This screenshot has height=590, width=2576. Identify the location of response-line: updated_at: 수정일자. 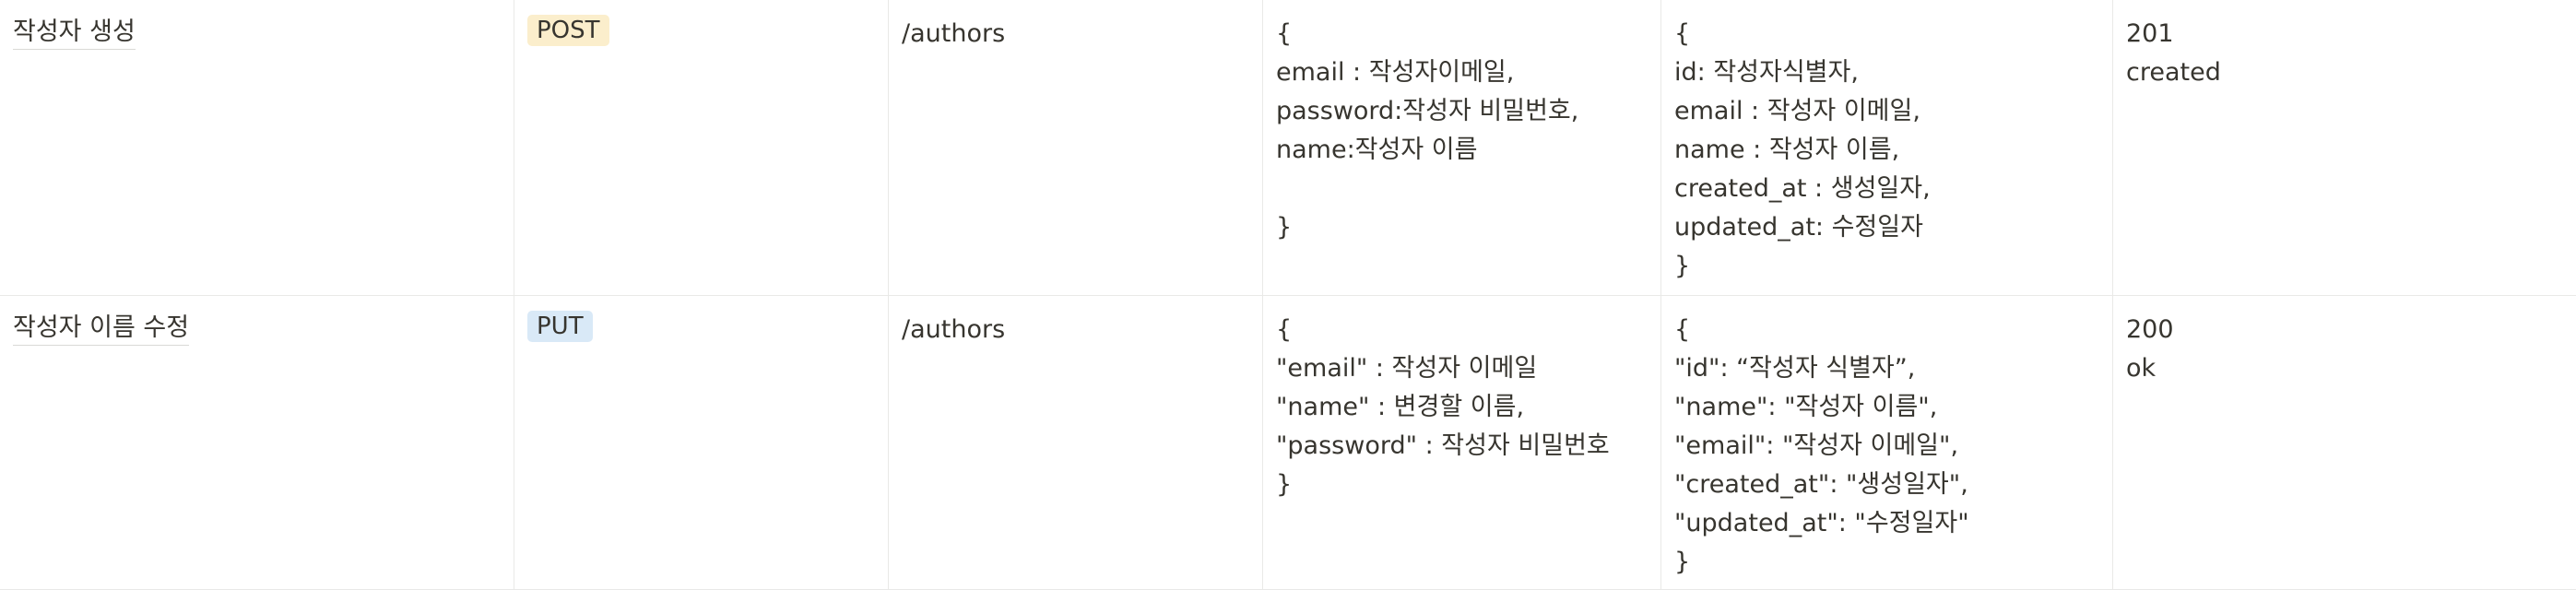
(1798, 227).